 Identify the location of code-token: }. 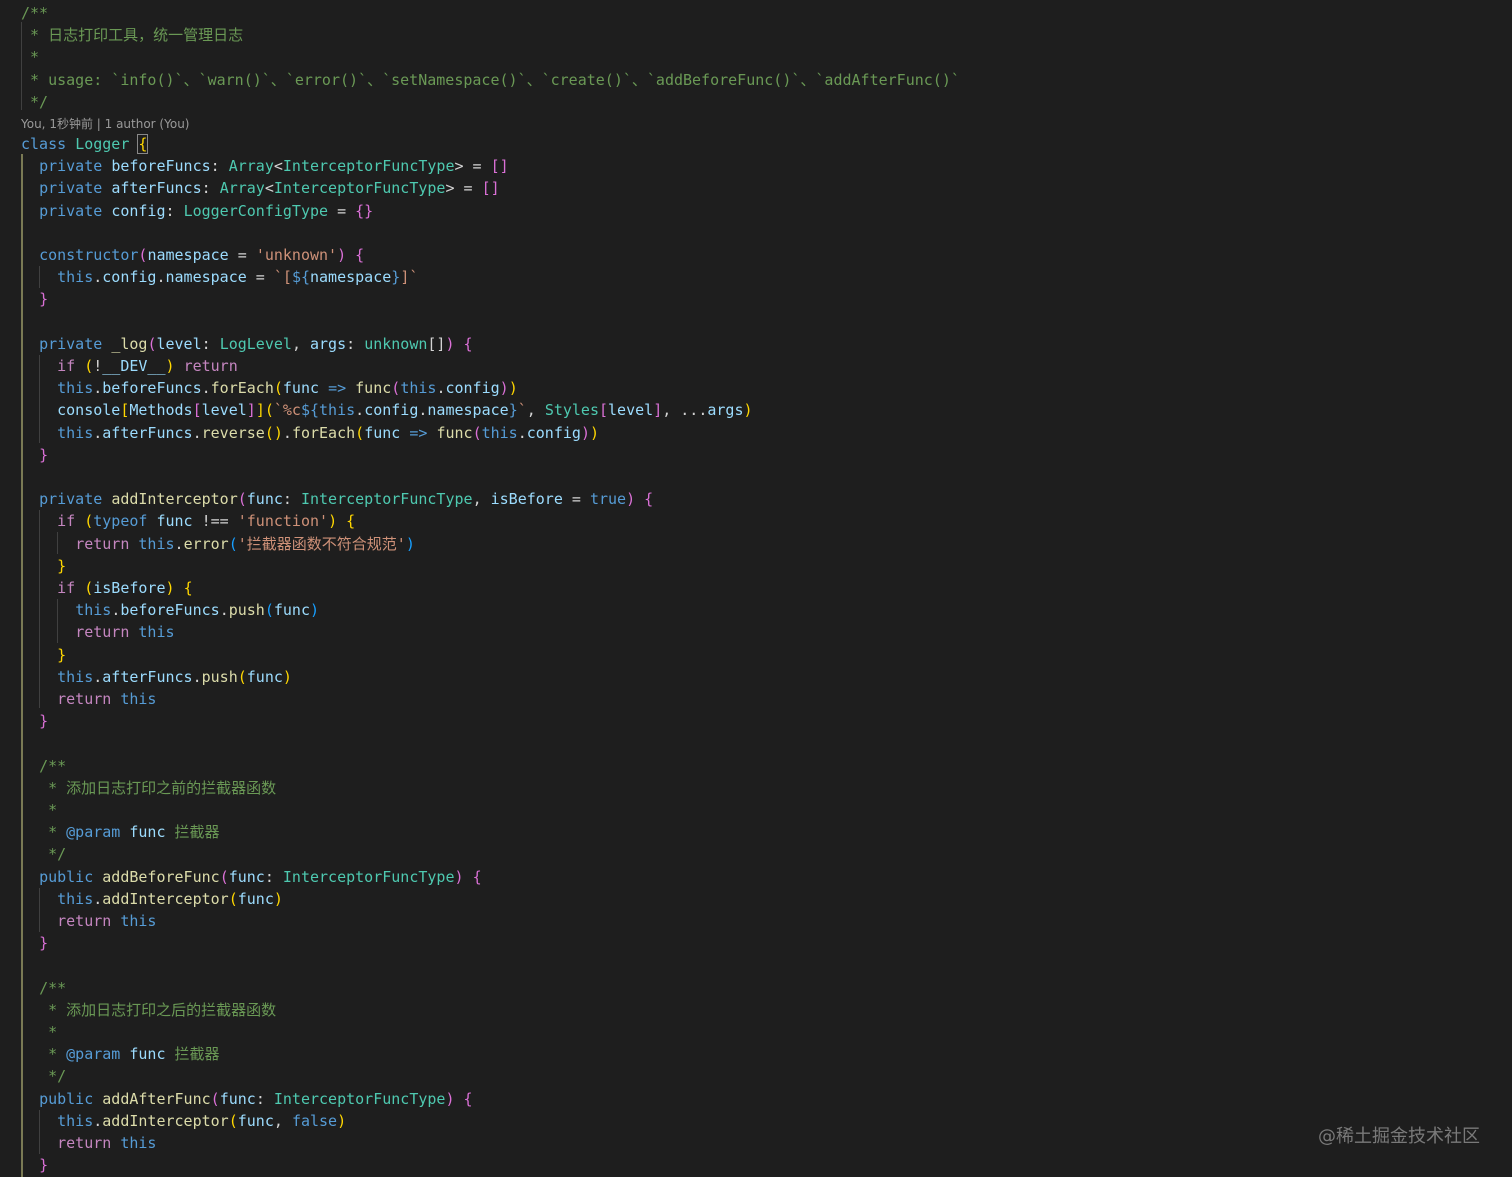
(44, 721).